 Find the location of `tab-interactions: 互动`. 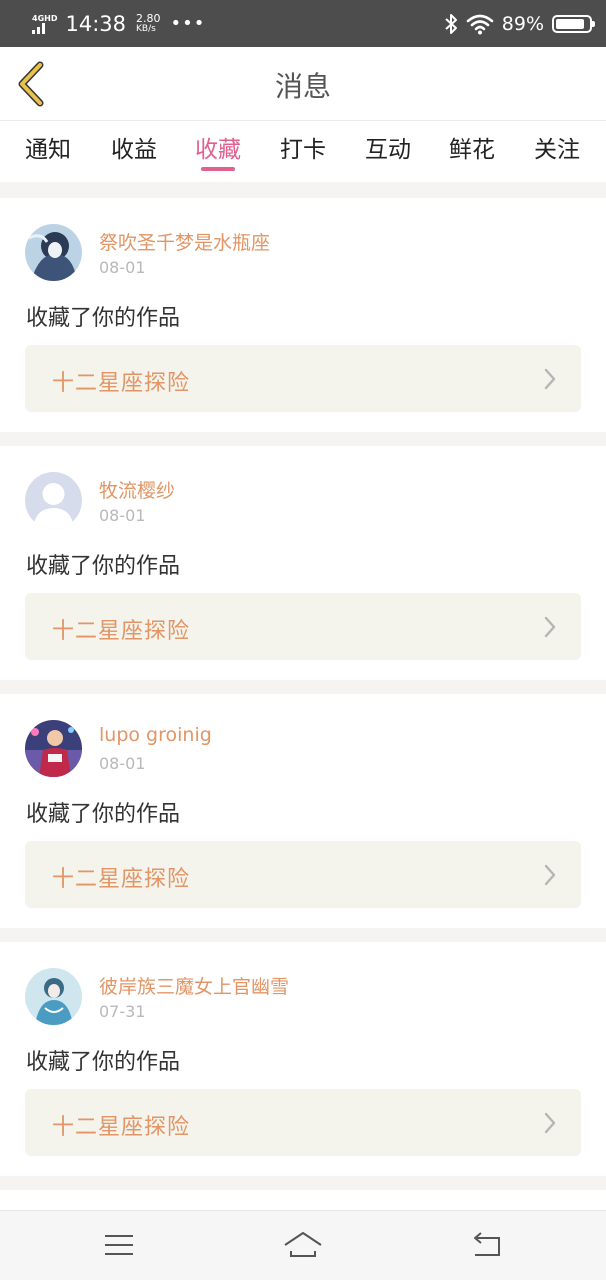

tab-interactions: 互动 is located at coordinates (388, 154).